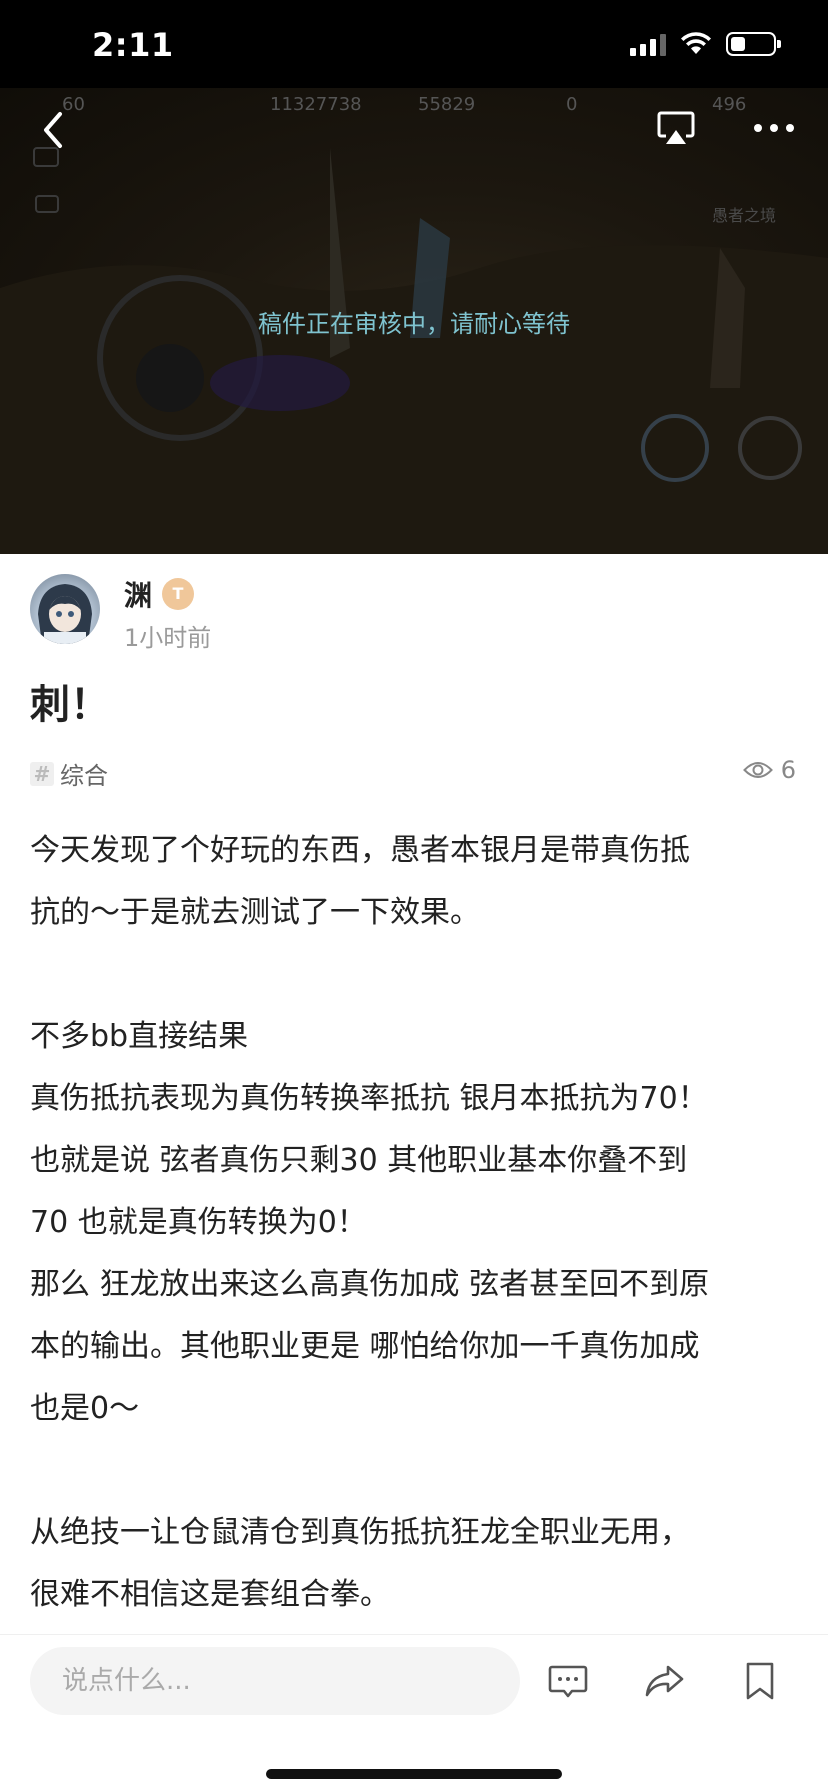 The height and width of the screenshot is (1792, 828). I want to click on view-count: 6, so click(769, 770).